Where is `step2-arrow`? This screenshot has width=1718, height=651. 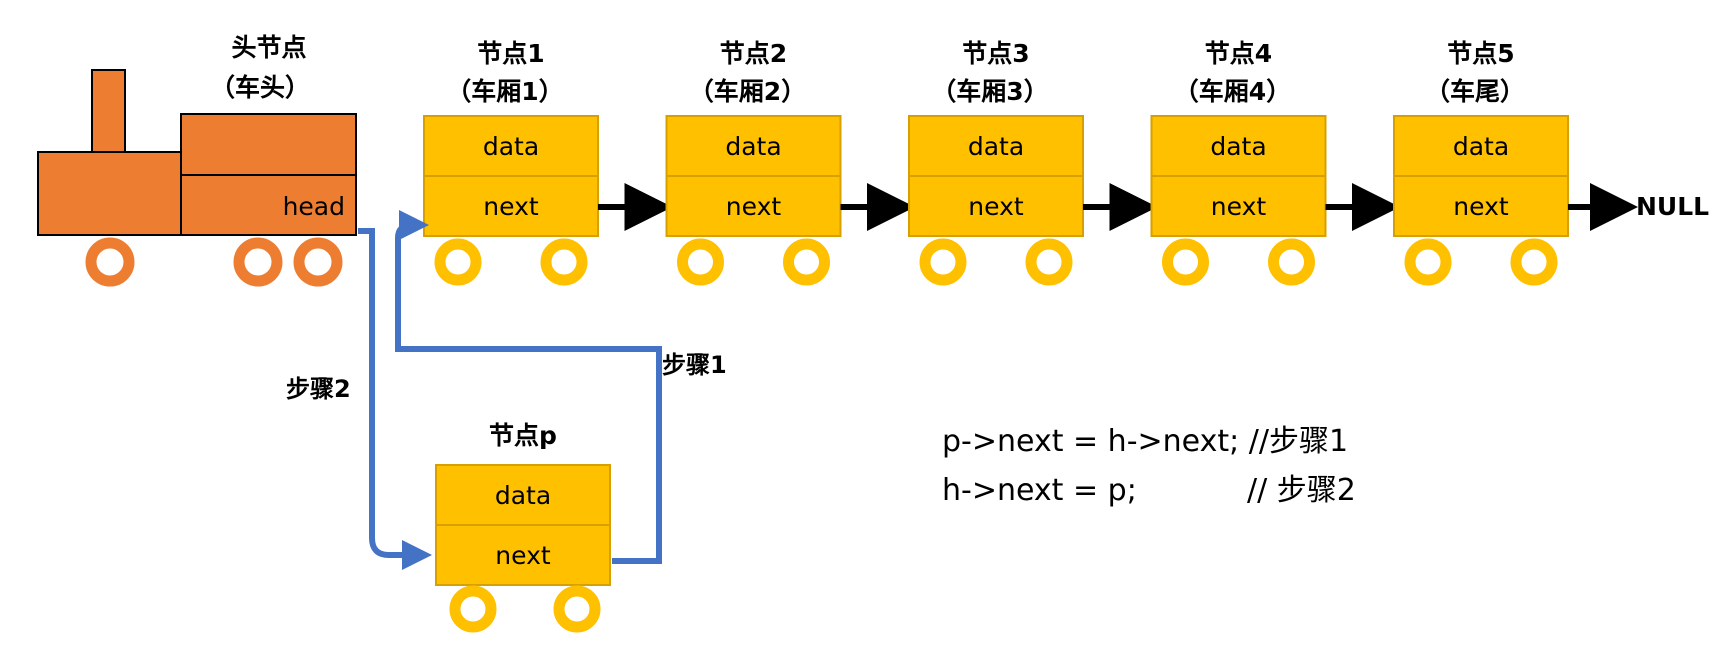
step2-arrow is located at coordinates (395, 399).